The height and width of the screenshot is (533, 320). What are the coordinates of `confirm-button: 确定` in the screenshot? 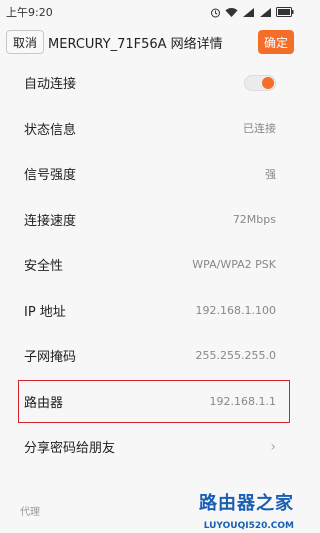 It's located at (275, 42).